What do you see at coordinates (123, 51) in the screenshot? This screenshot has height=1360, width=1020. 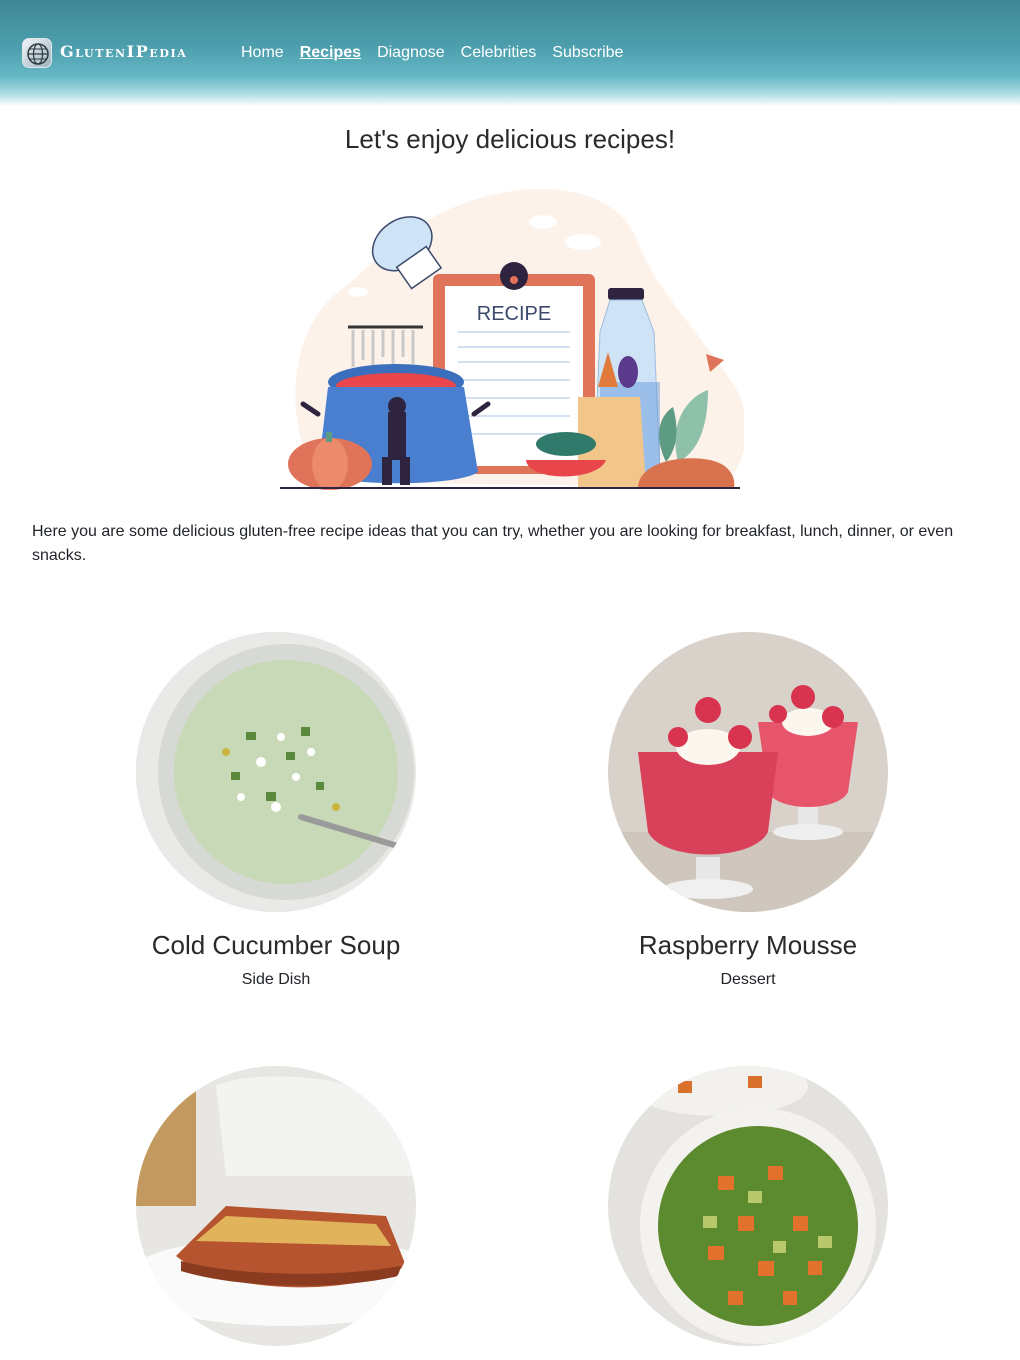 I see `brand-name: GlutenIPedia` at bounding box center [123, 51].